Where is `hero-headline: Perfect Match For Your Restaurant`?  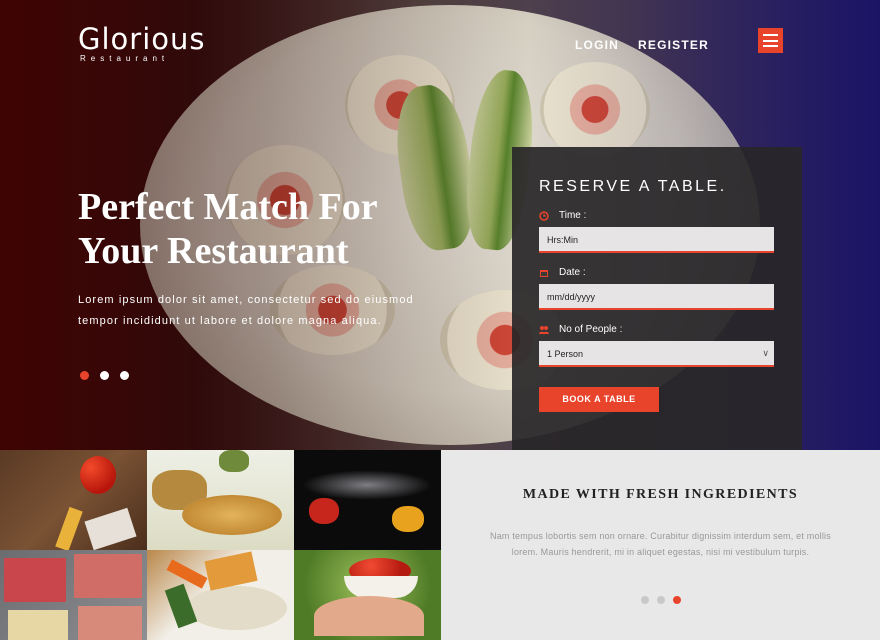
hero-headline: Perfect Match For Your Restaurant is located at coordinates (288, 229).